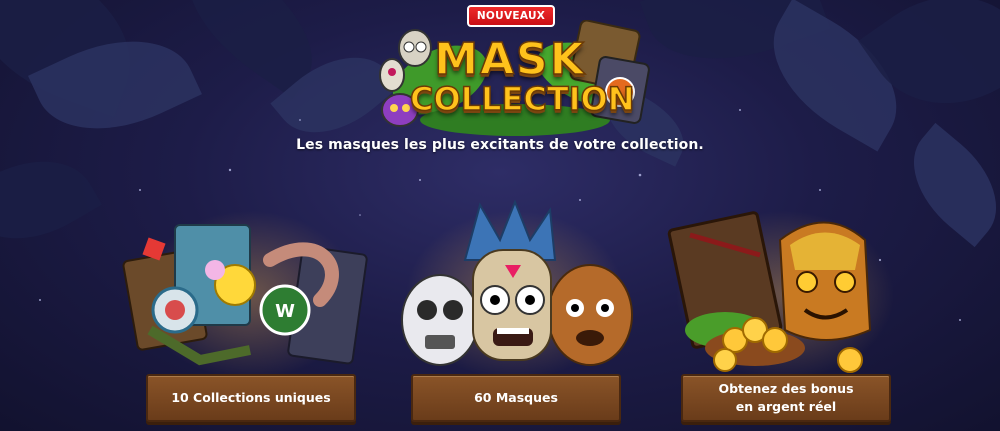 The height and width of the screenshot is (431, 1000). I want to click on feature-real-money-bonus: Obtenez des bonus en argent réel, so click(785, 314).